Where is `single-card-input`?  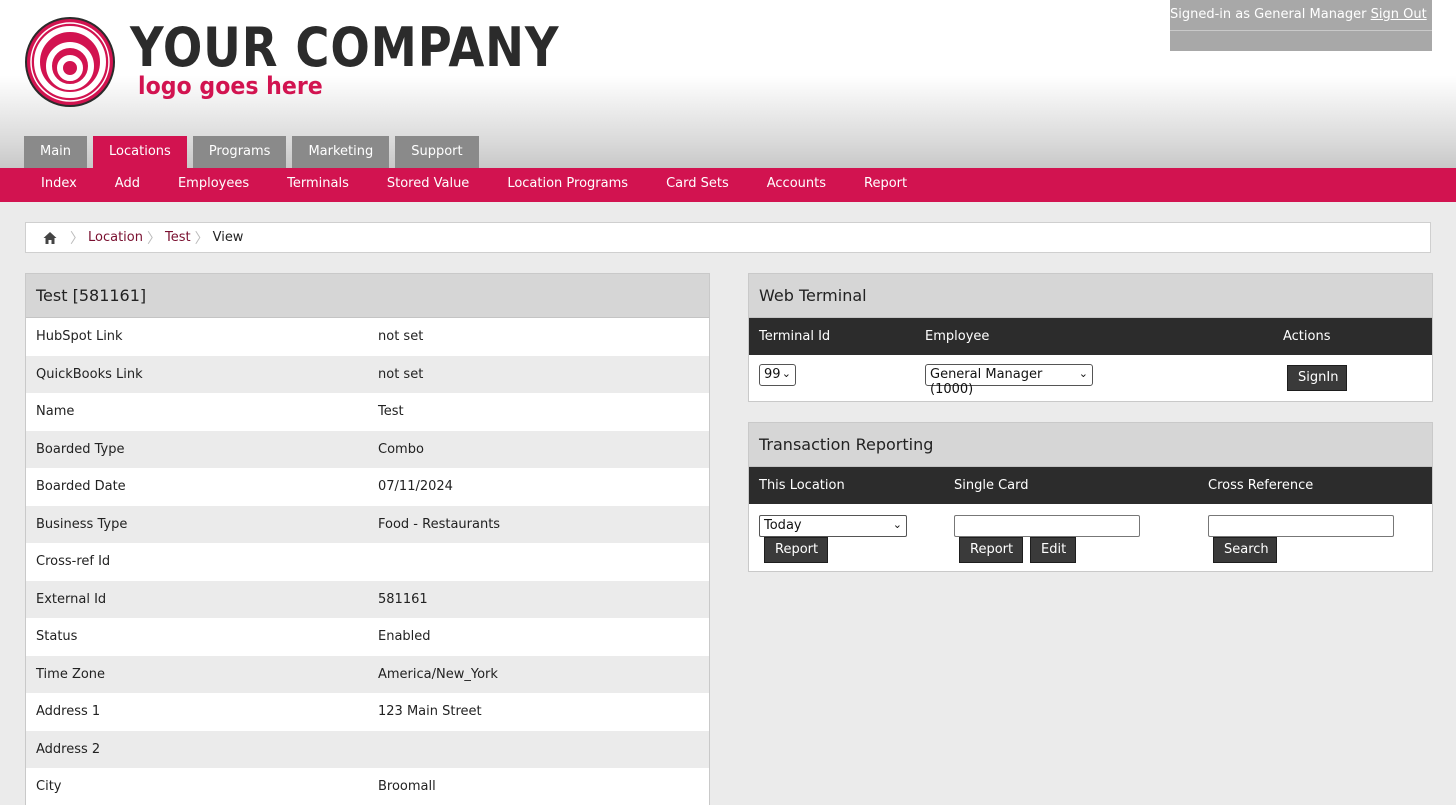
single-card-input is located at coordinates (1047, 526).